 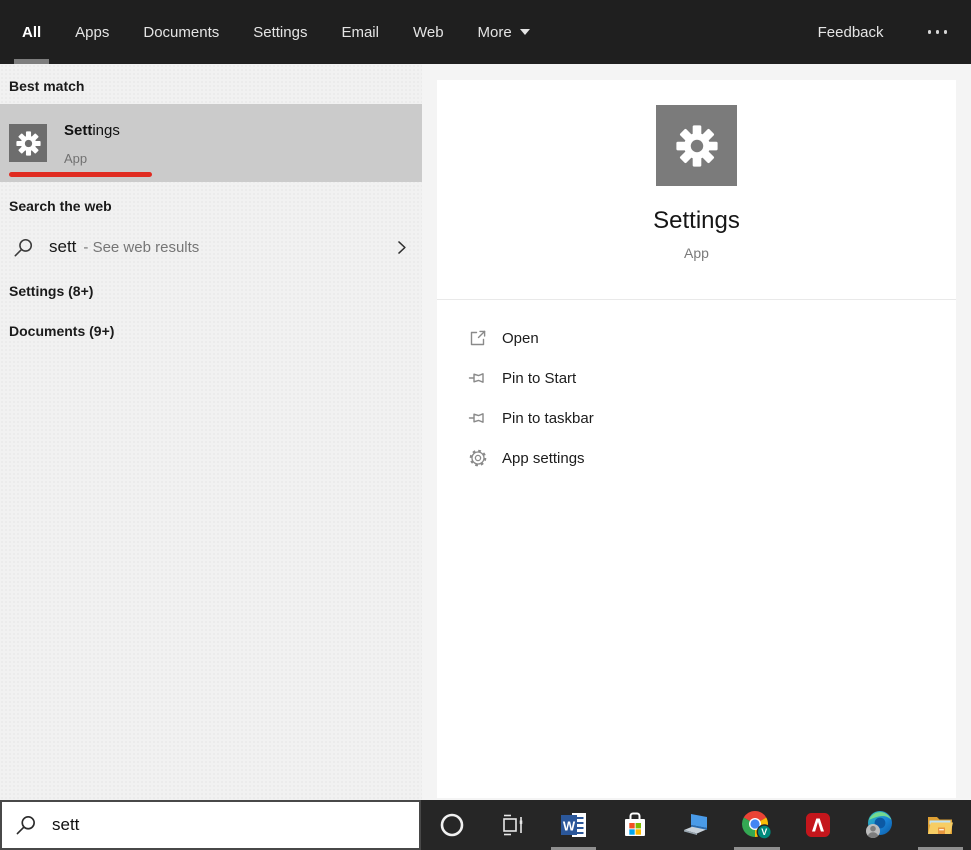 I want to click on feedback-button: Feedback, so click(x=851, y=32).